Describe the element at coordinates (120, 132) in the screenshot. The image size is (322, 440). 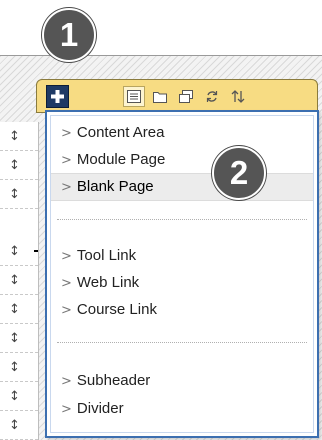
I see `menu-item-label: Content Area` at that location.